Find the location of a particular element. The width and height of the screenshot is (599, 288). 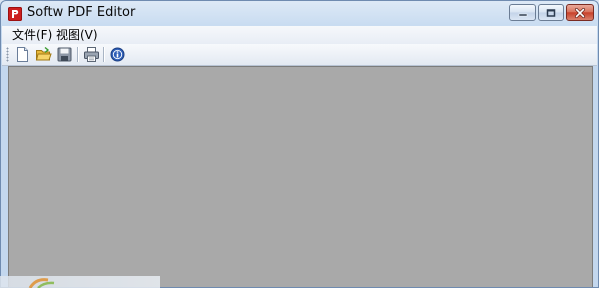

about-button is located at coordinates (117, 54).